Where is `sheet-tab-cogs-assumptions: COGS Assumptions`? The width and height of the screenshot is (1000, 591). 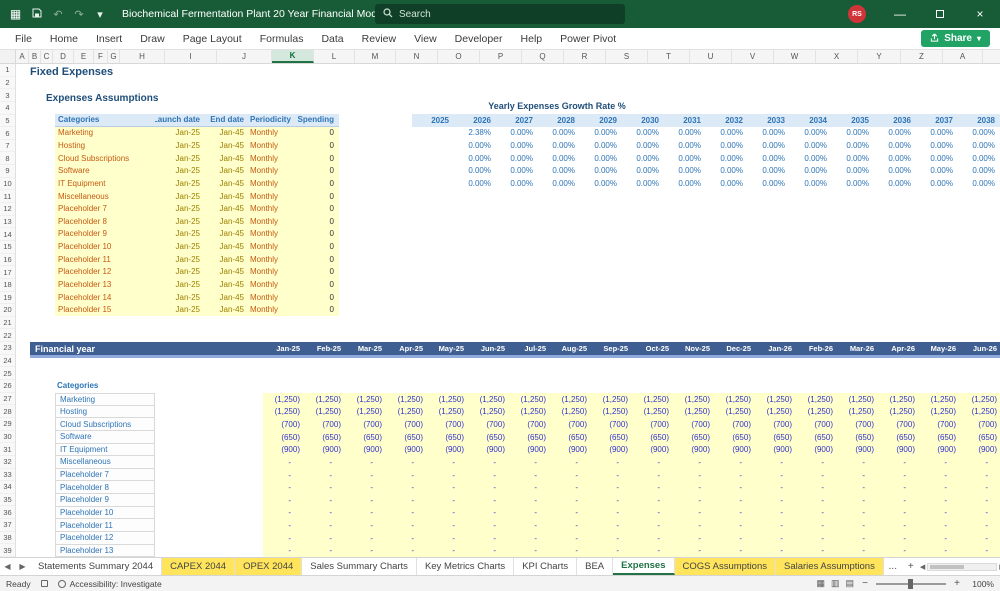
sheet-tab-cogs-assumptions: COGS Assumptions is located at coordinates (725, 566).